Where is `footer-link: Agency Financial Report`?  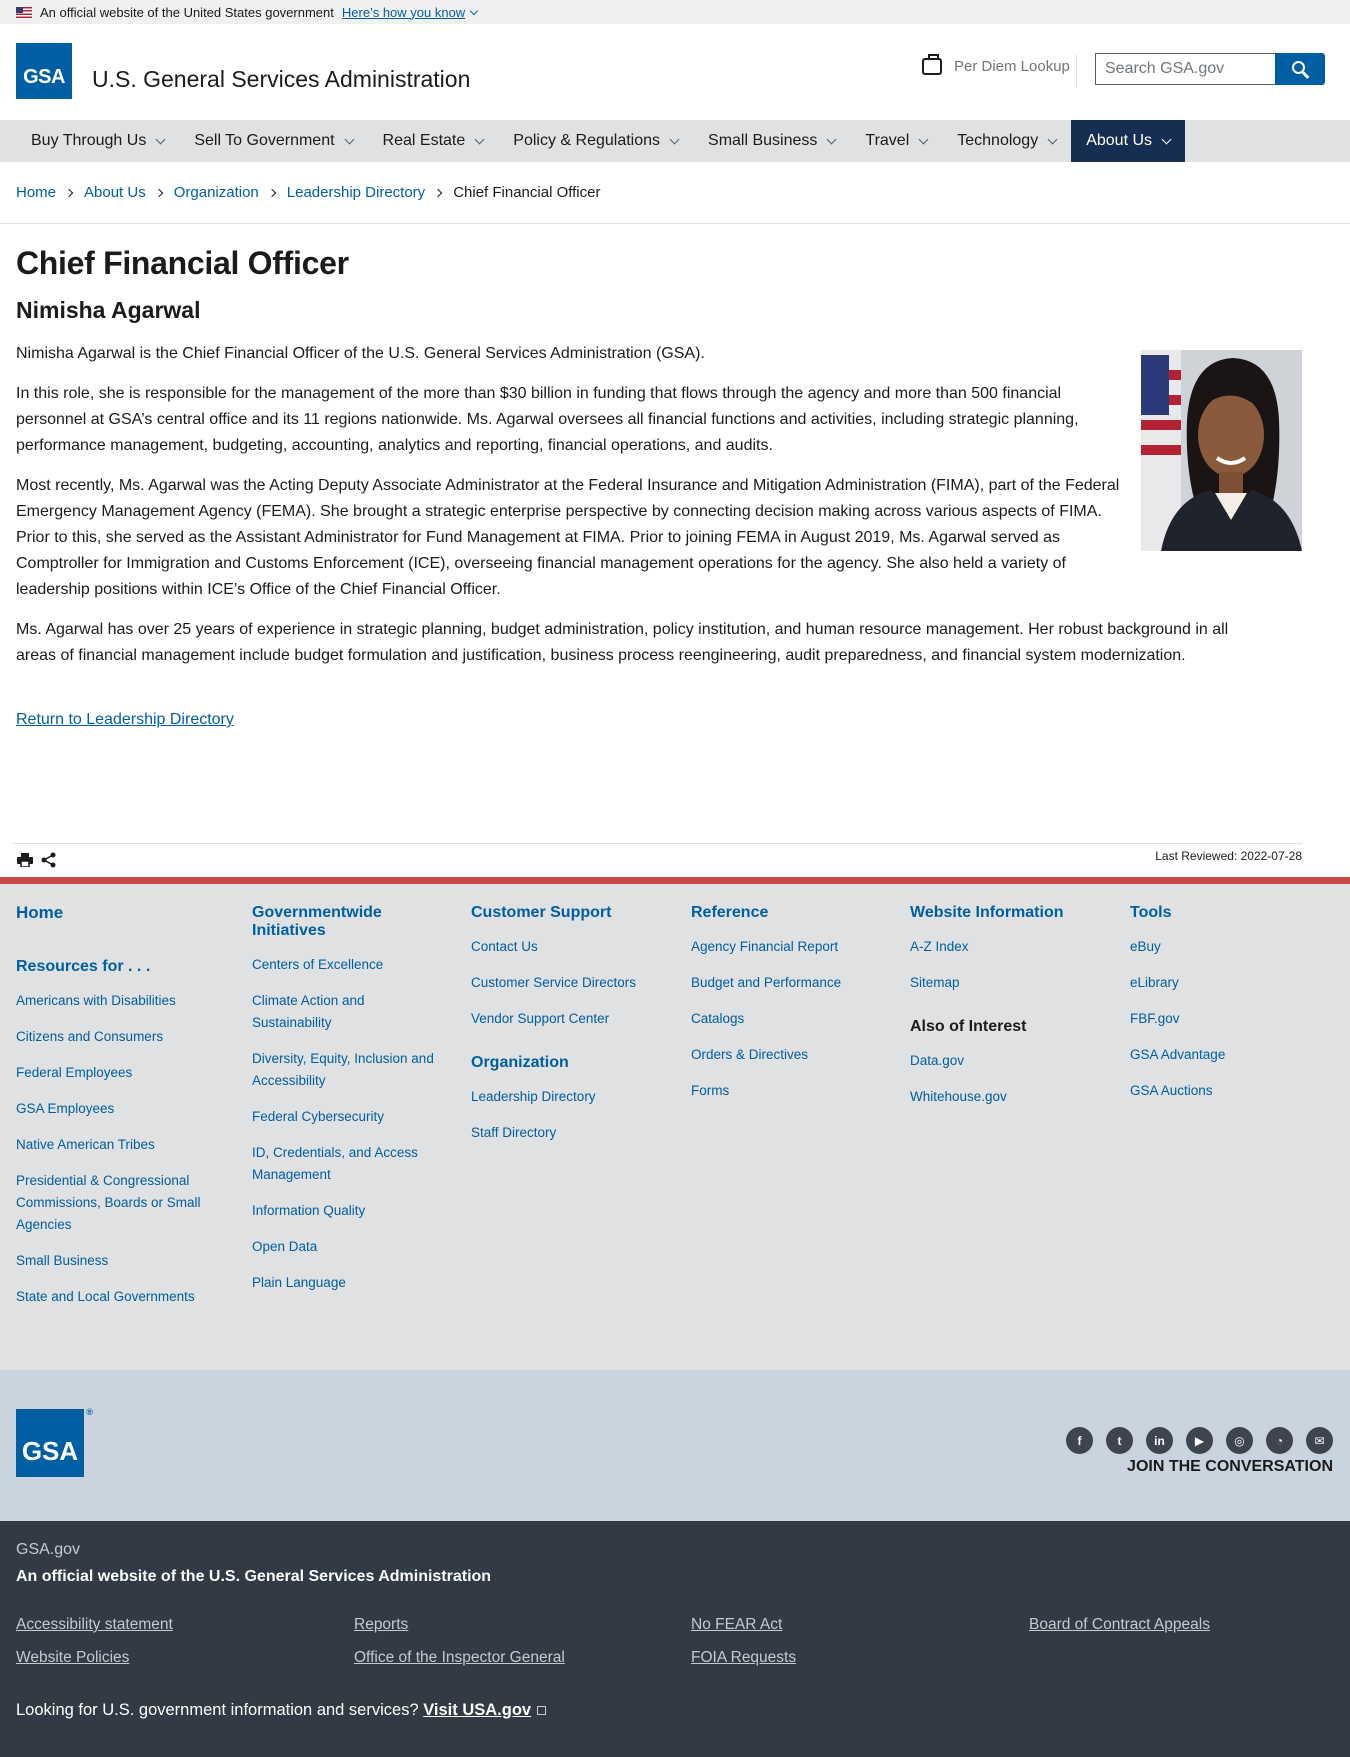 footer-link: Agency Financial Report is located at coordinates (791, 947).